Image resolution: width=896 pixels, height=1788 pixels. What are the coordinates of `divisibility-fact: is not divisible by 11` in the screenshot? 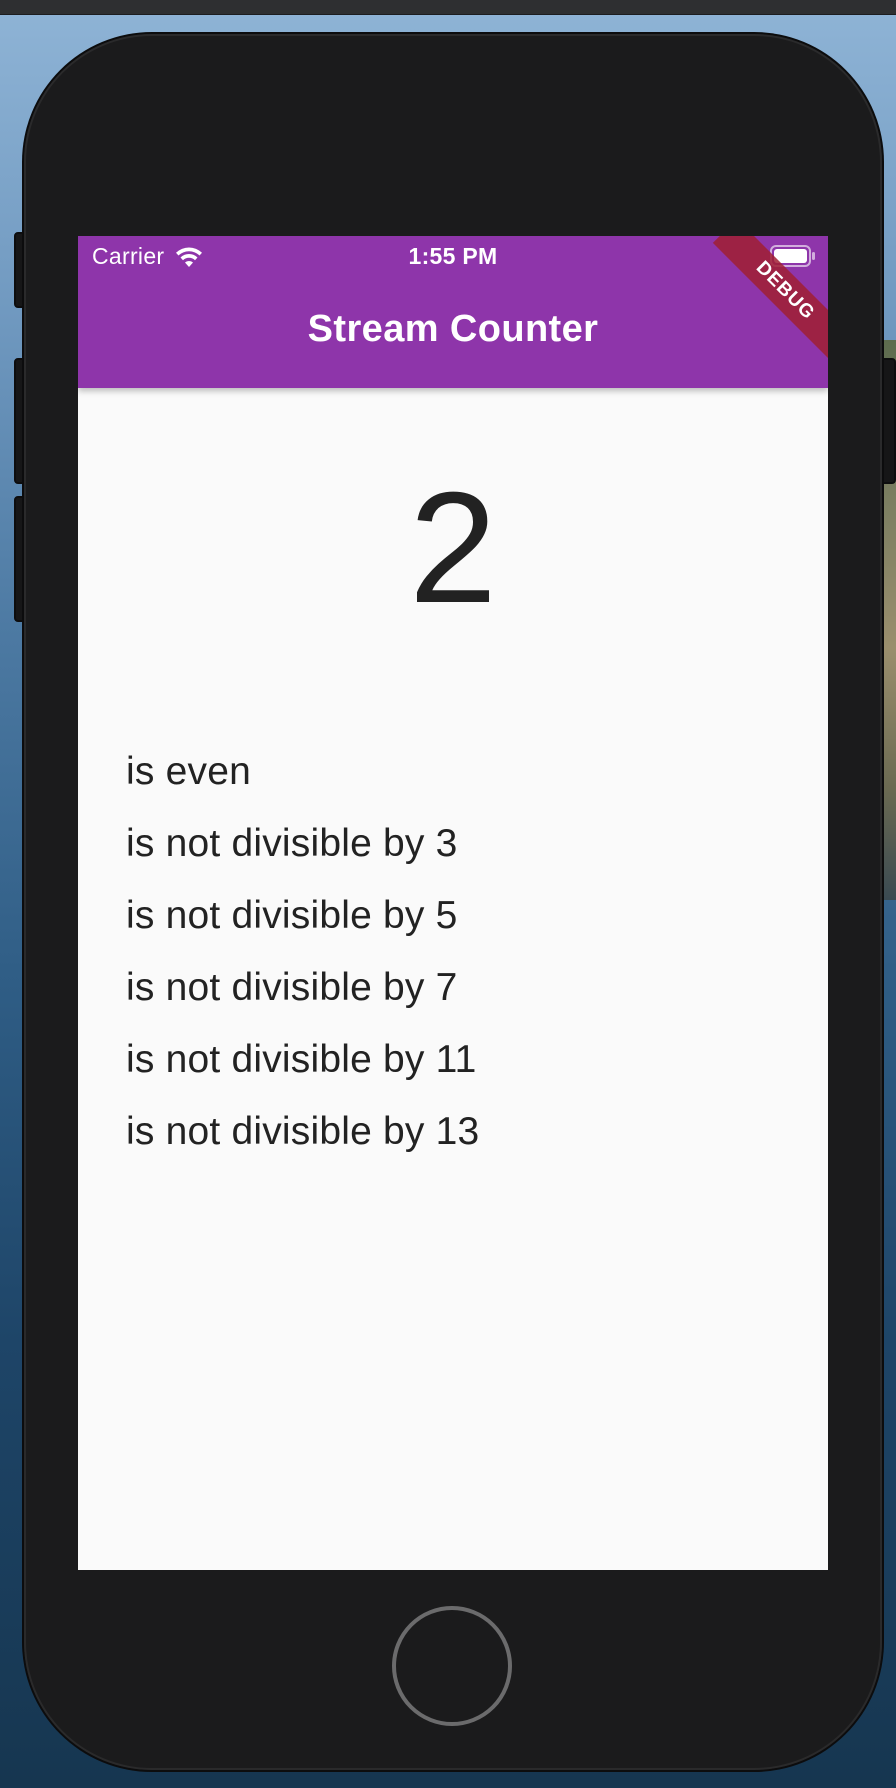 It's located at (301, 1059).